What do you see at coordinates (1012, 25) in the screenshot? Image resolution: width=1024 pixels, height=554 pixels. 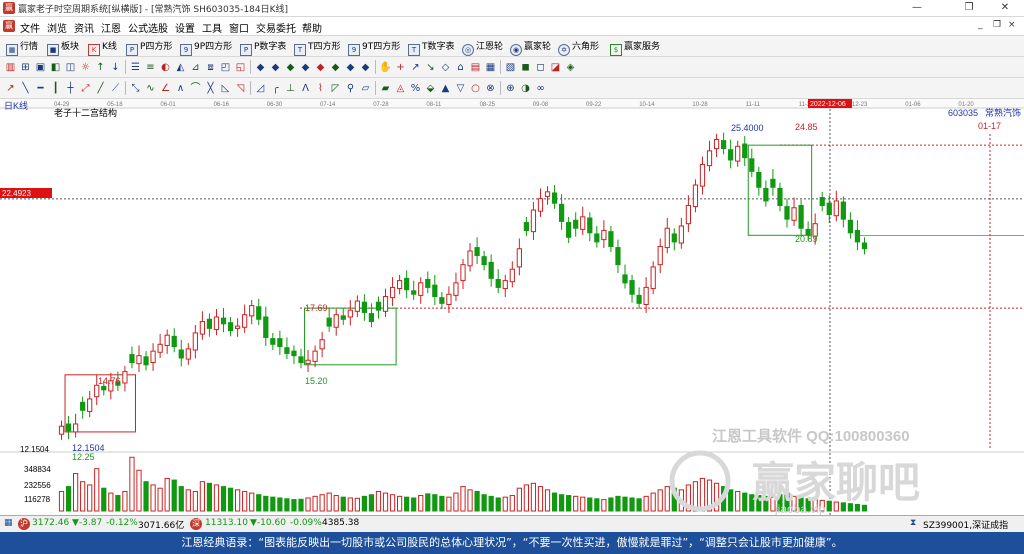 I see `mdi-close-button: ×` at bounding box center [1012, 25].